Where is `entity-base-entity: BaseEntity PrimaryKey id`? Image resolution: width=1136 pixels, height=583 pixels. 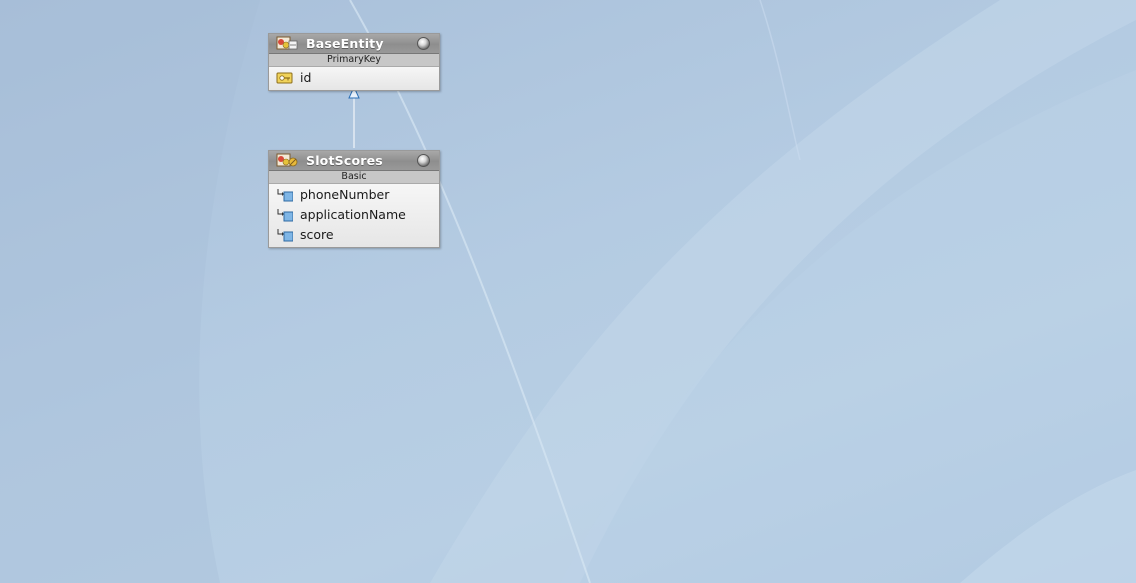
entity-base-entity: BaseEntity PrimaryKey id is located at coordinates (354, 62).